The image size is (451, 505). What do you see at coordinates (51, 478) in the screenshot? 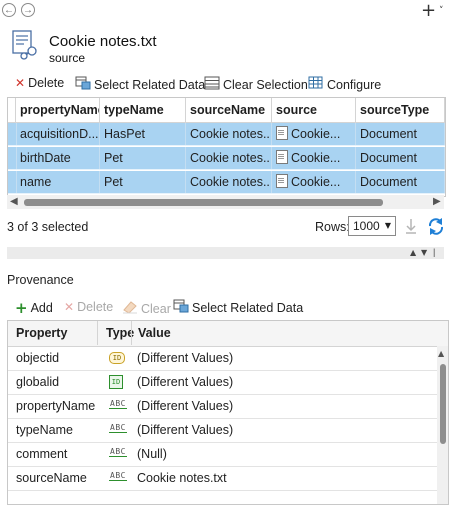
I see `property-name: sourceName` at bounding box center [51, 478].